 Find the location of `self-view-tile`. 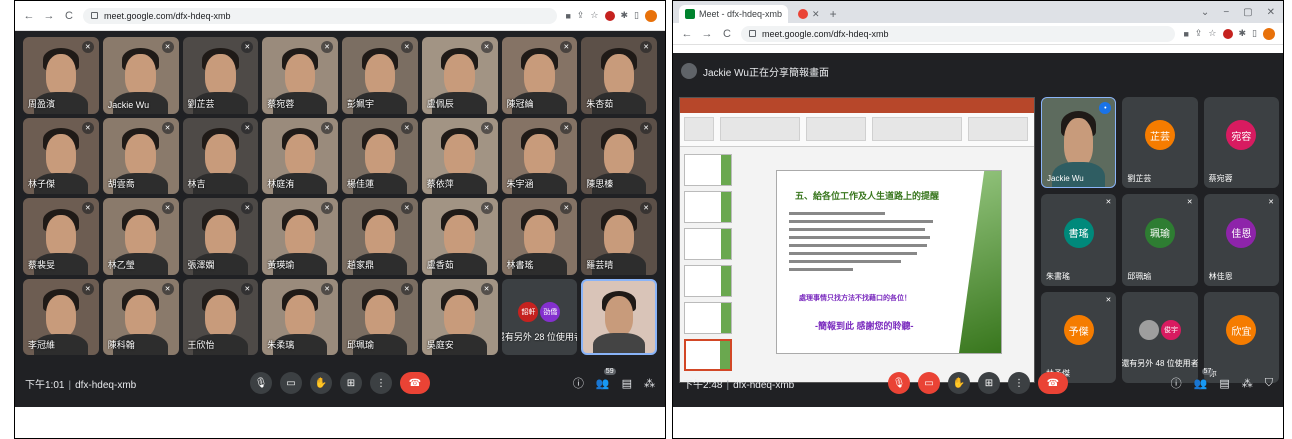

self-view-tile is located at coordinates (619, 316).